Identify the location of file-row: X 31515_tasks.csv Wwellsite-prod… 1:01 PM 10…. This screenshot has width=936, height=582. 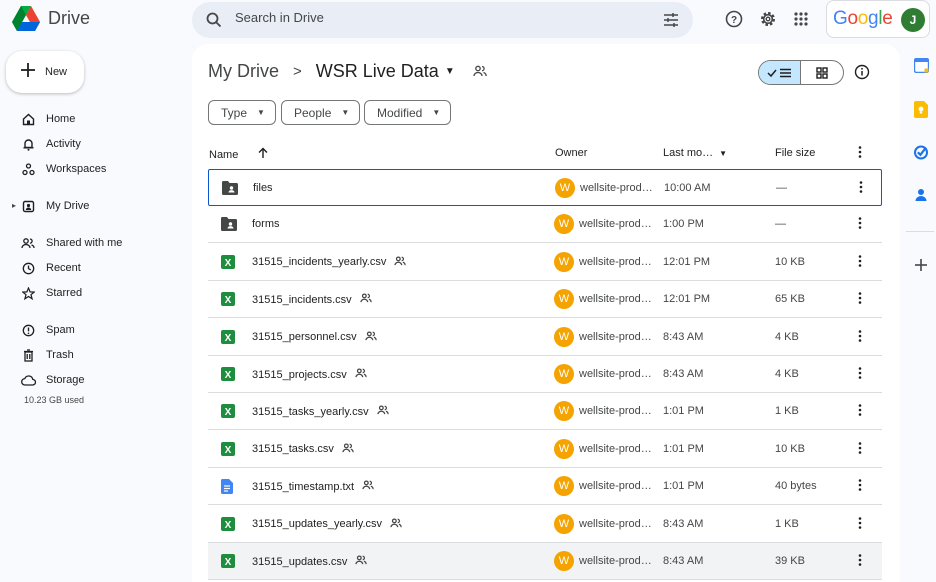
(545, 449).